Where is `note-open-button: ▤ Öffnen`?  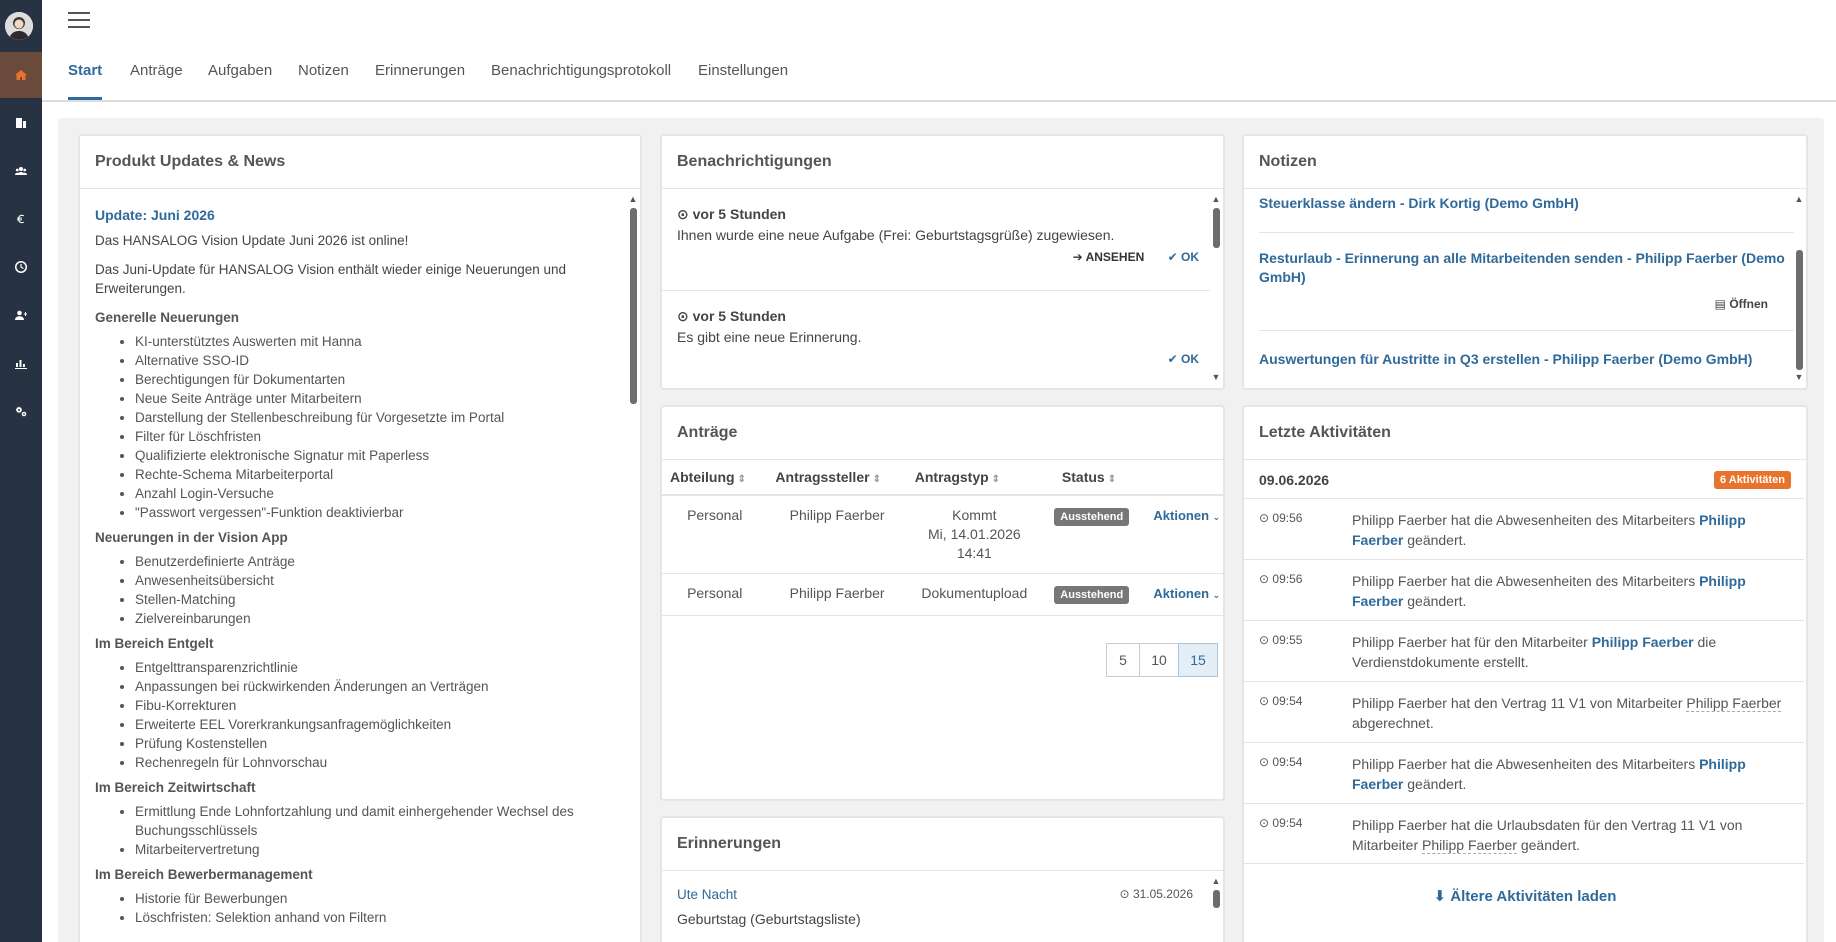
note-open-button: ▤ Öffnen is located at coordinates (1741, 304).